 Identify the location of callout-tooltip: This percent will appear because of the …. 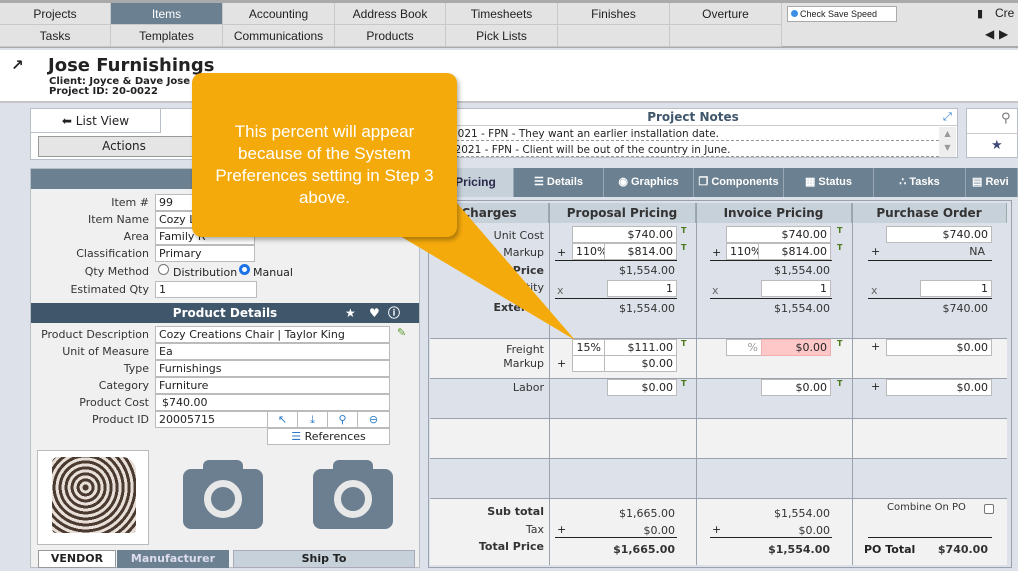
(324, 155).